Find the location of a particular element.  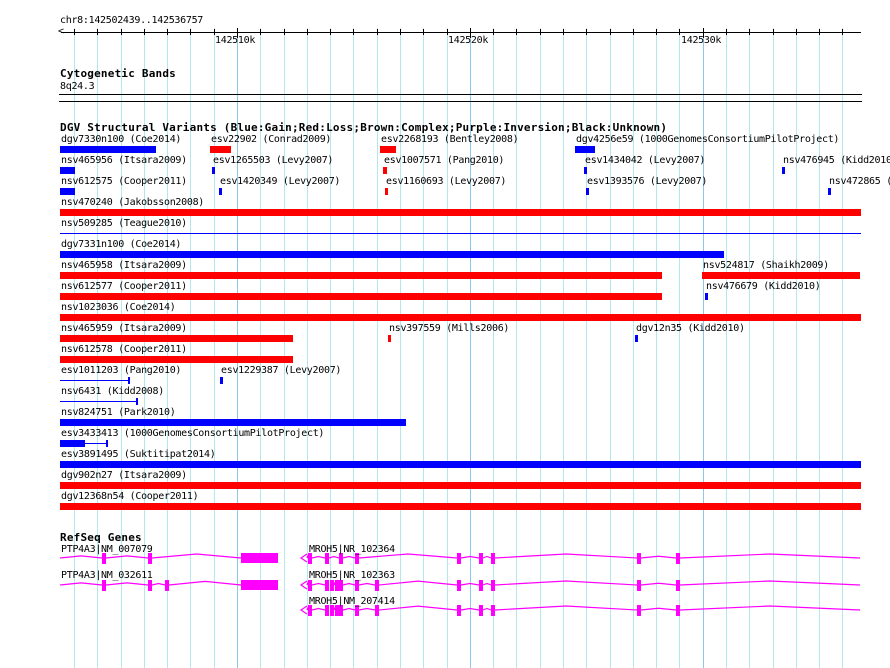

gene-label: PTP4A3|NM_007079 is located at coordinates (107, 549).